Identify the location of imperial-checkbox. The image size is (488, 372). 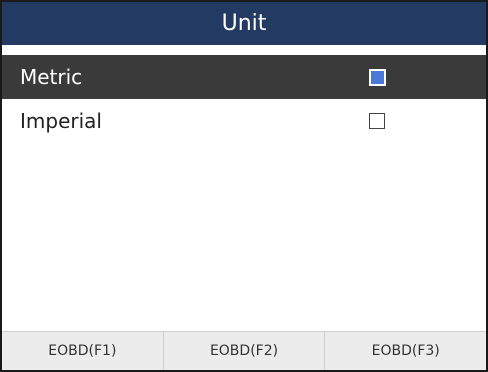
(377, 121).